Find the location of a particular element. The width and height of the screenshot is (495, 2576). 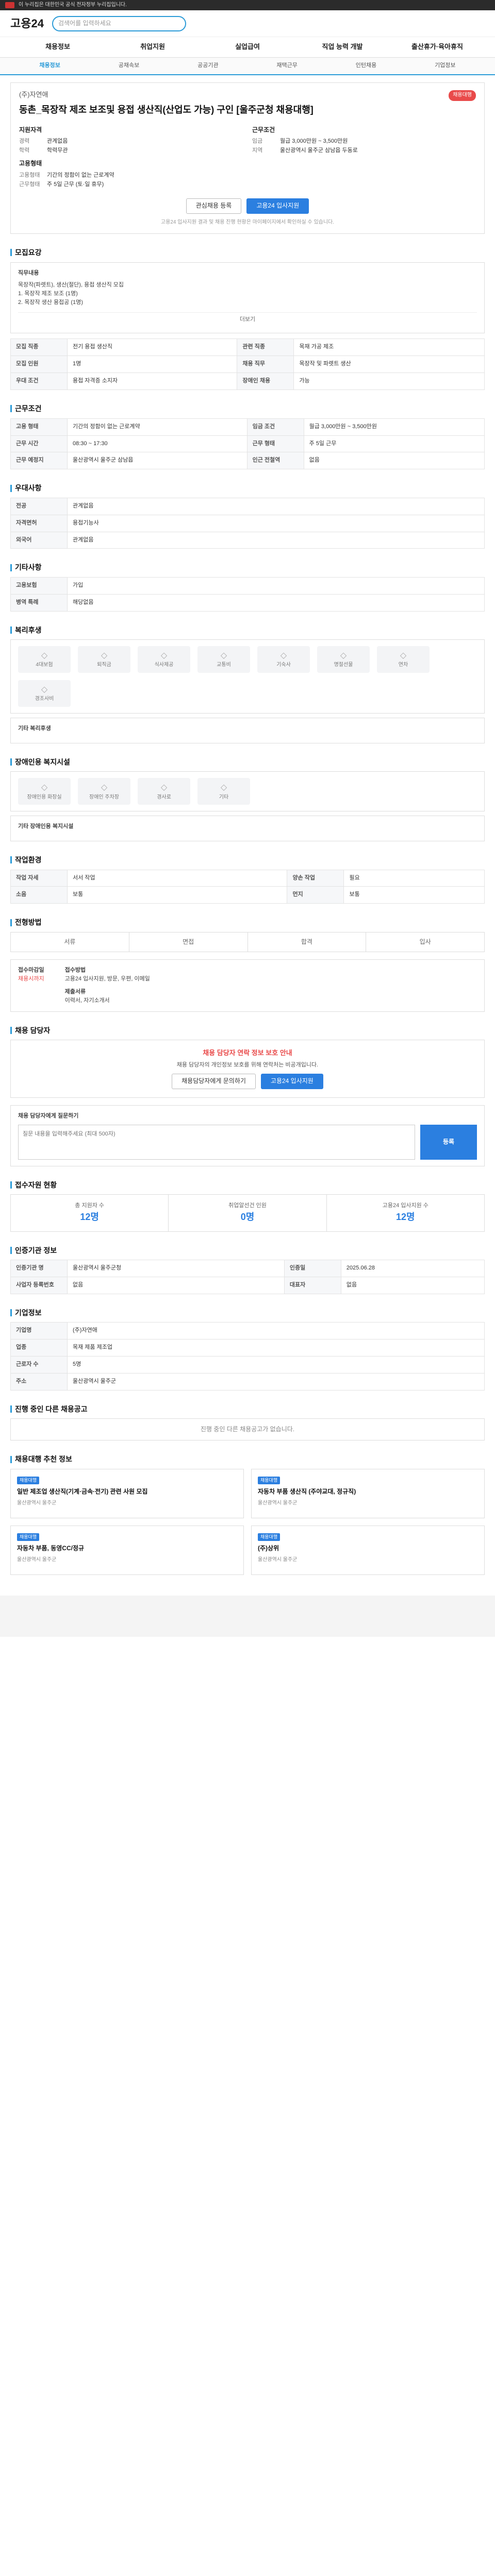

subnav-item-1: 공채속보 is located at coordinates (128, 66).